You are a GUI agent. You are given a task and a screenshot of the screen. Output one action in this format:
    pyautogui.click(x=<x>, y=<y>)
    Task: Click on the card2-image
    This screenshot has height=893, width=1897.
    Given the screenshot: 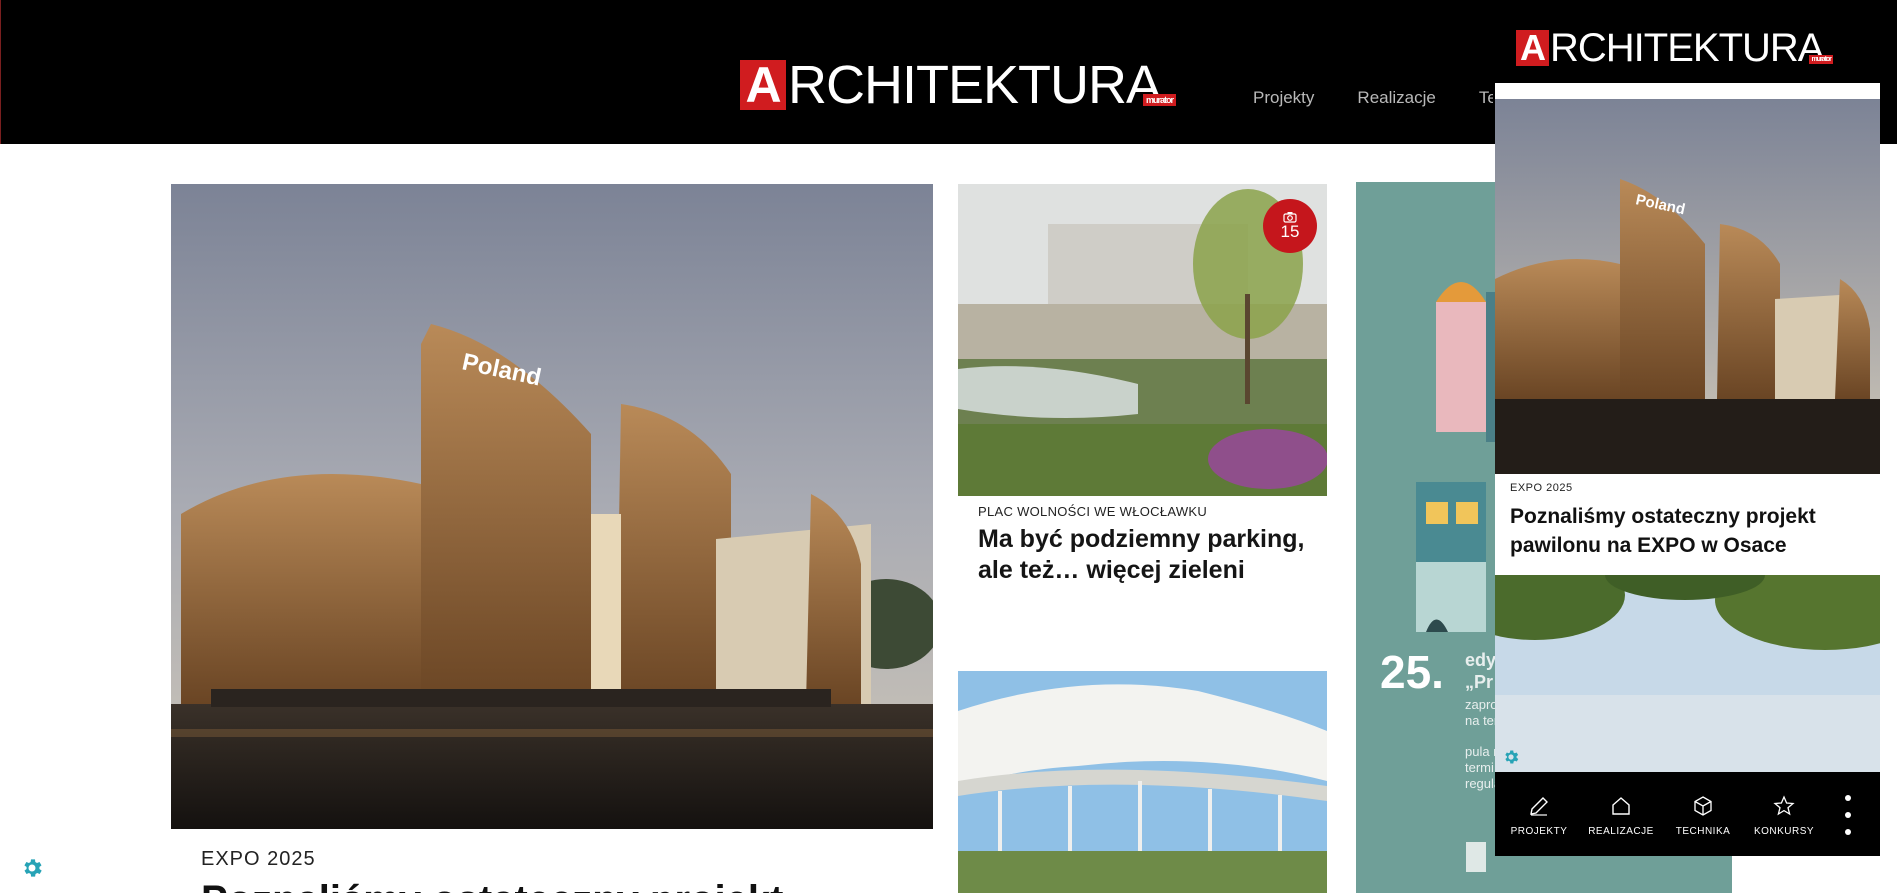 What is the action you would take?
    pyautogui.click(x=1142, y=782)
    